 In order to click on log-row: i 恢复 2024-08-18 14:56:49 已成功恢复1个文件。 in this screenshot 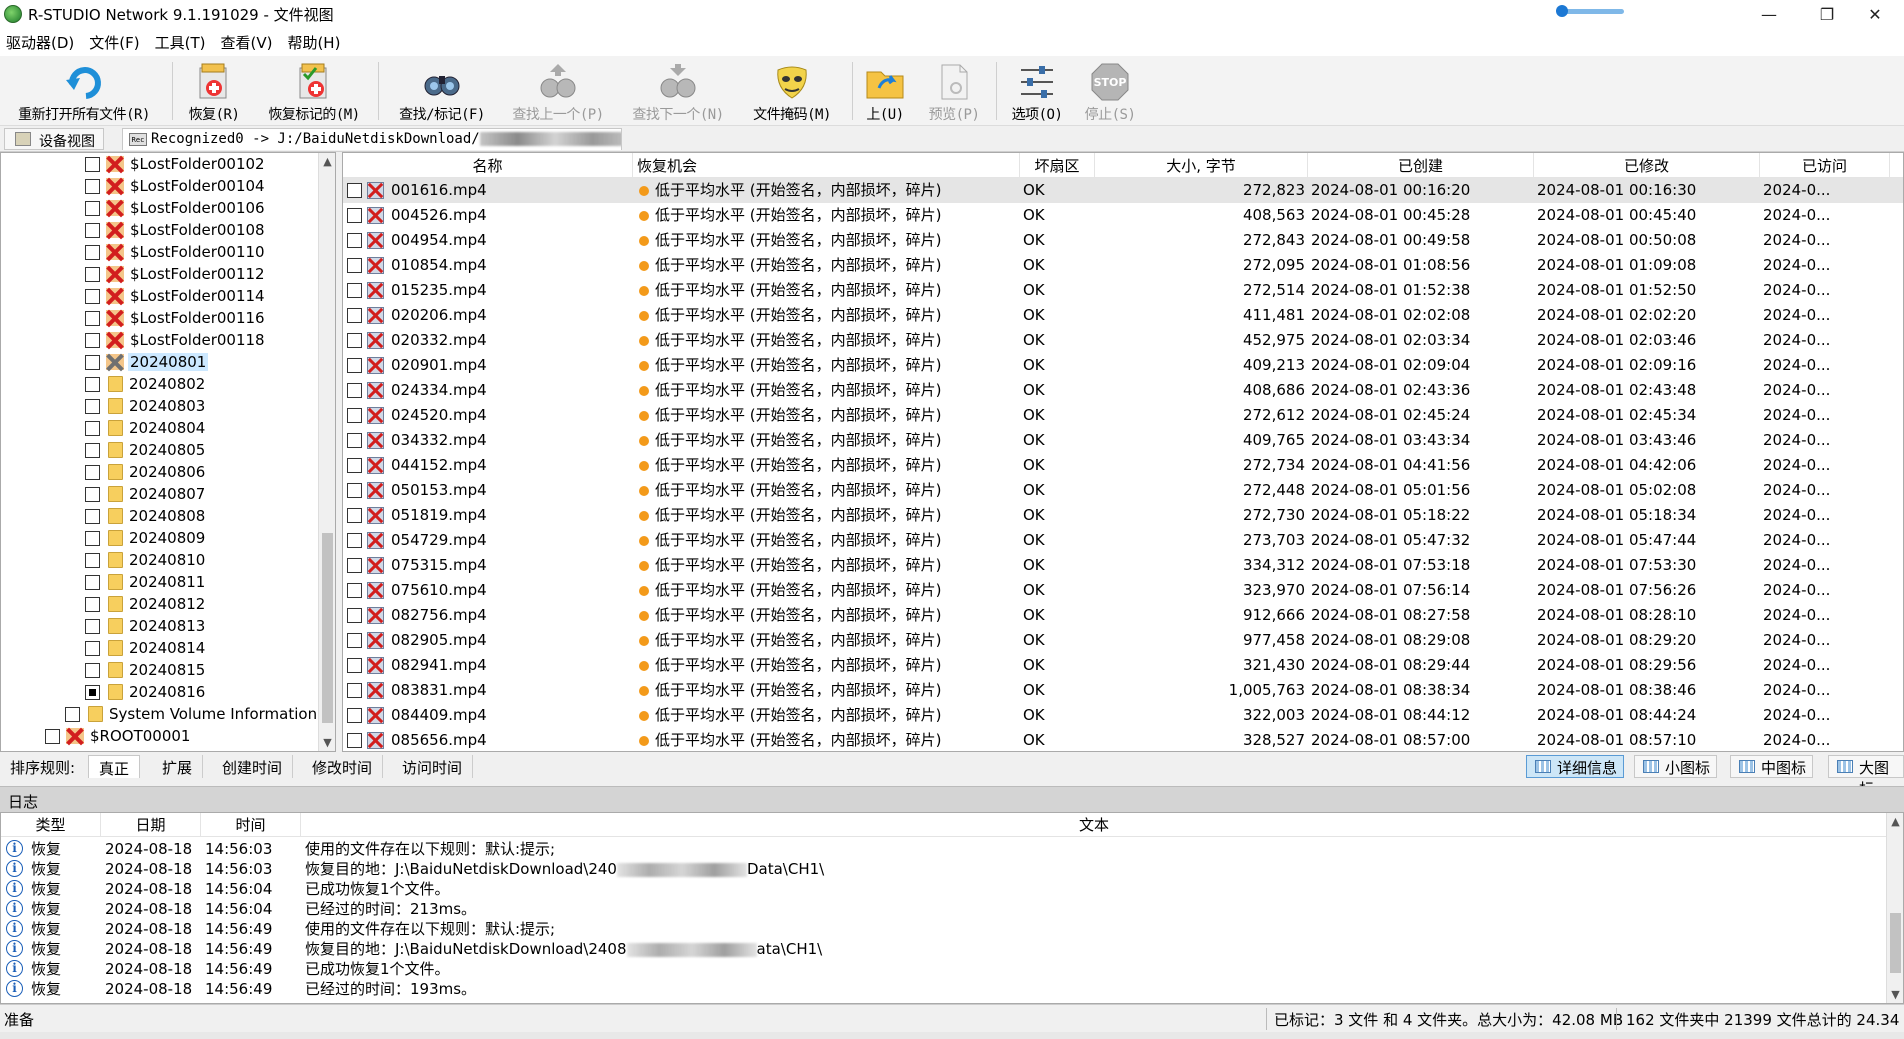, I will do `click(944, 969)`.